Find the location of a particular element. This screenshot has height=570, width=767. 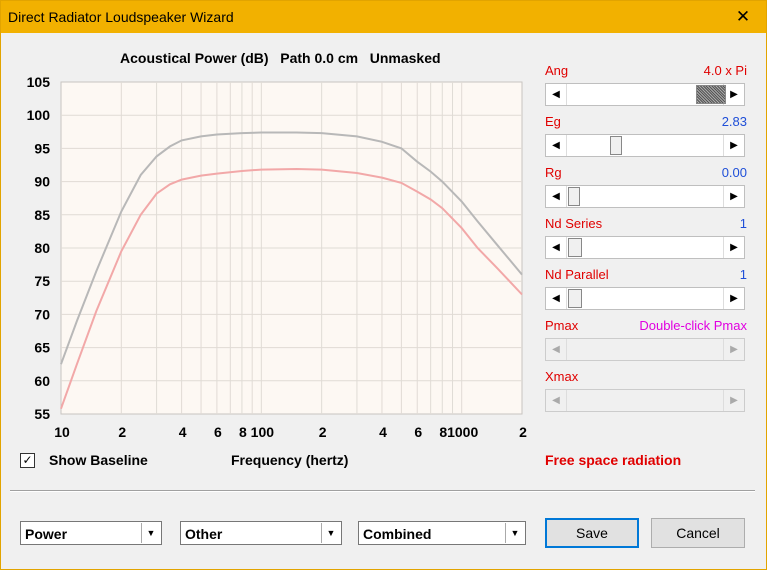

y-tick-label: 60 is located at coordinates (42, 381).